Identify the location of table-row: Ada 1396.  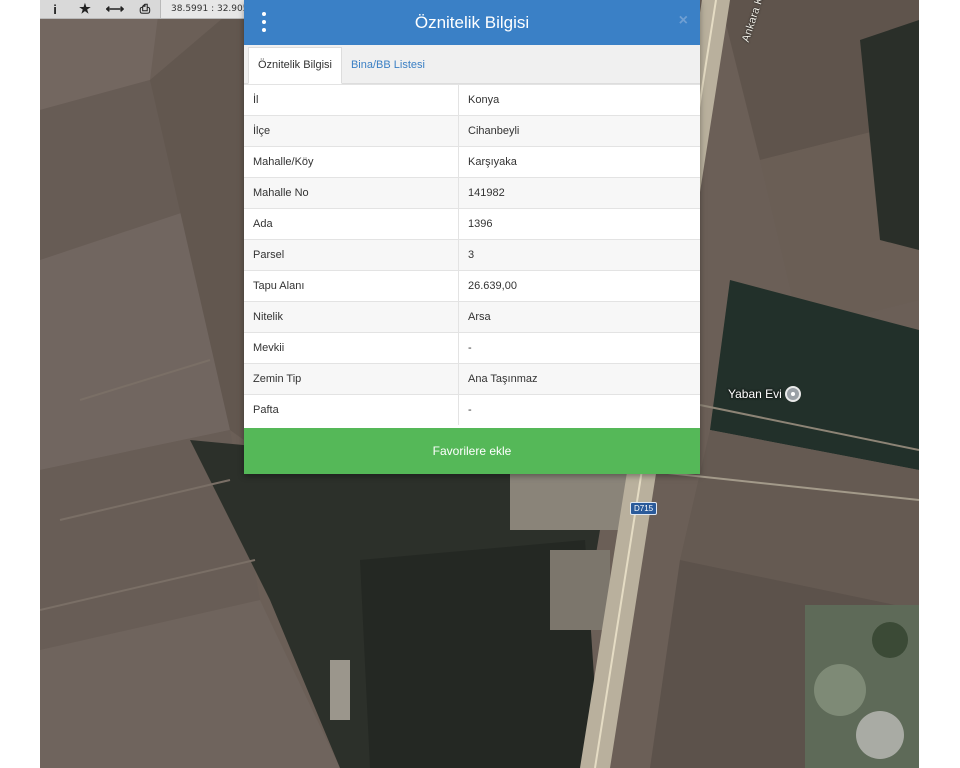
(472, 224).